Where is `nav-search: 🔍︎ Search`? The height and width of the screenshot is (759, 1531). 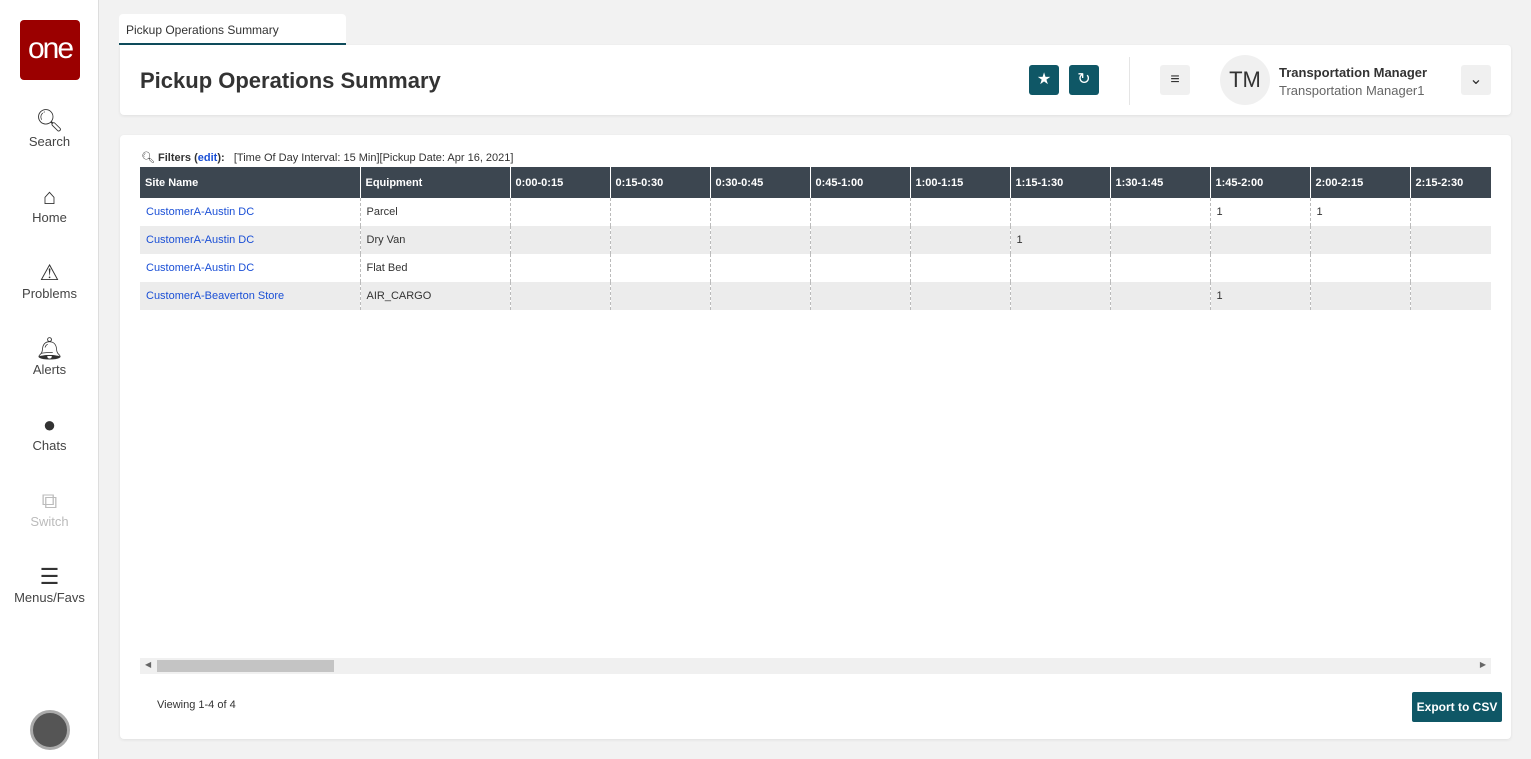
nav-search: 🔍︎ Search is located at coordinates (49, 128).